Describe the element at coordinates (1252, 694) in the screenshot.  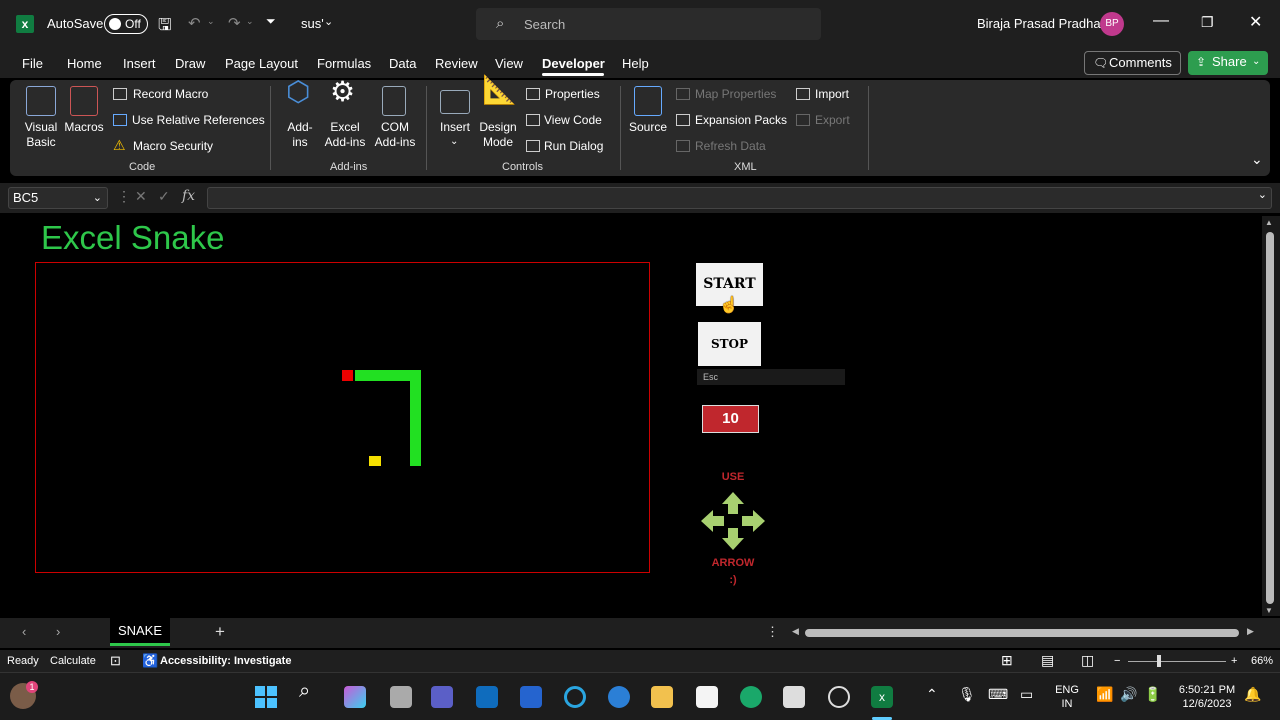
I see `bell-icon: 🔔` at that location.